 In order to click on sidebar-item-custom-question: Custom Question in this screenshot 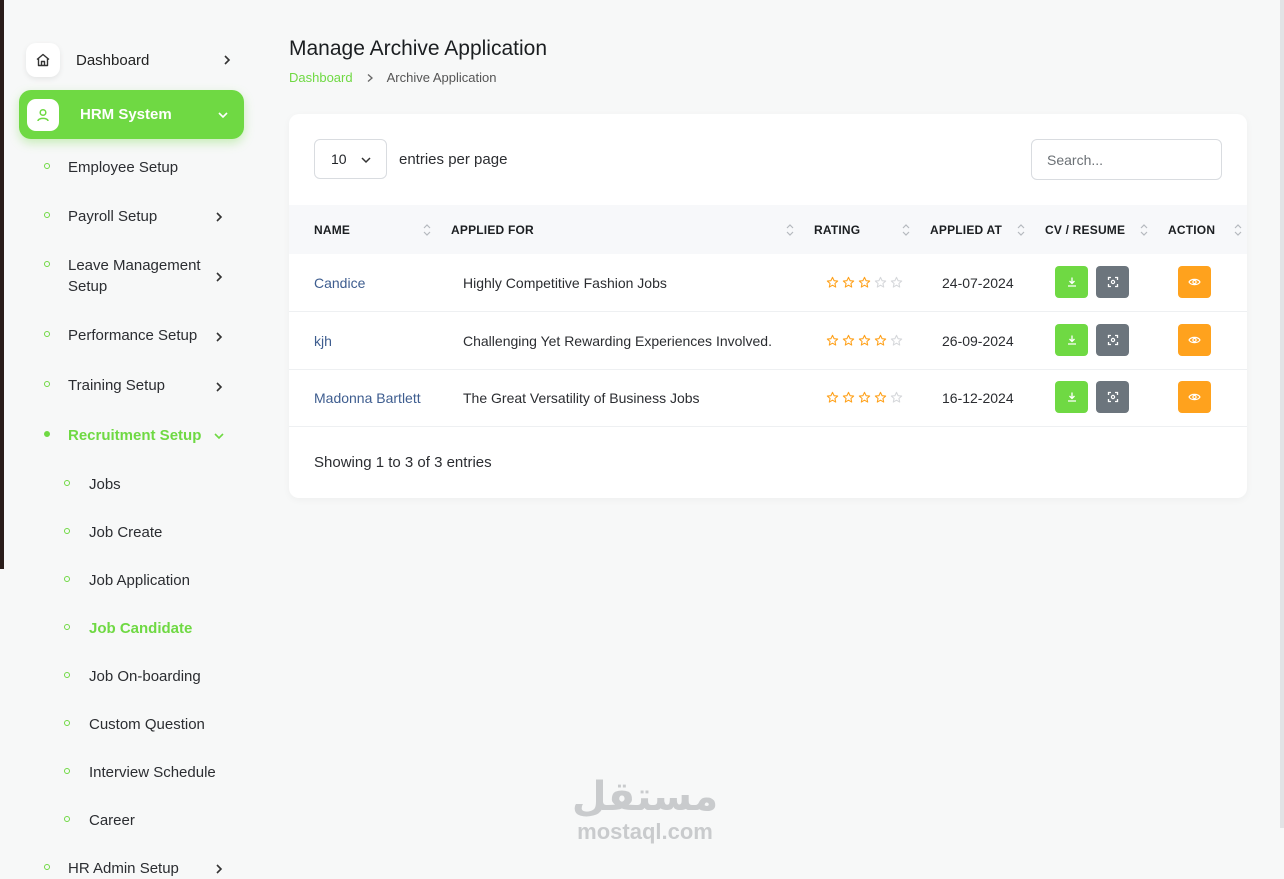, I will do `click(154, 724)`.